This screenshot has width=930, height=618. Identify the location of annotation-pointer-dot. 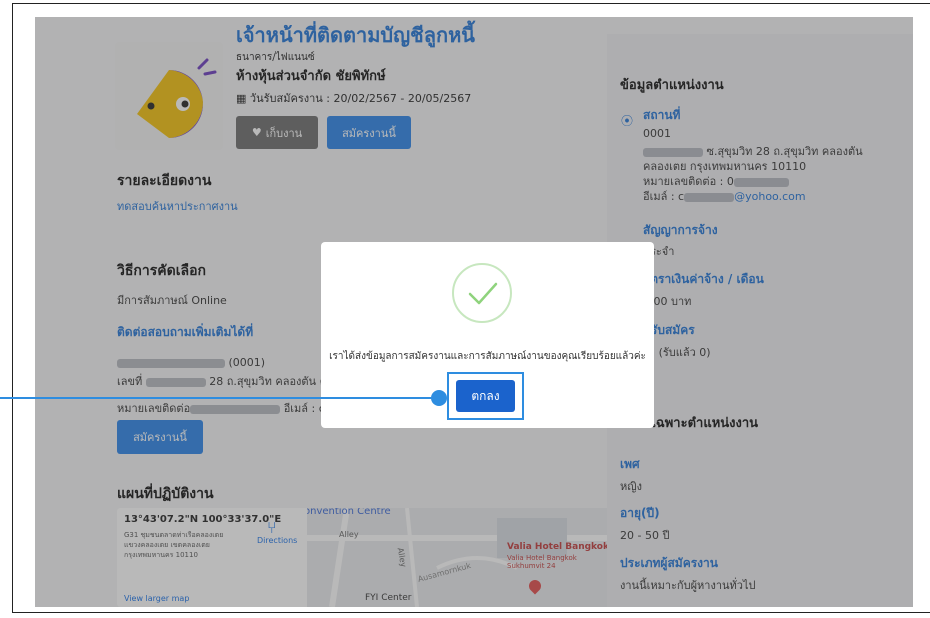
(439, 398).